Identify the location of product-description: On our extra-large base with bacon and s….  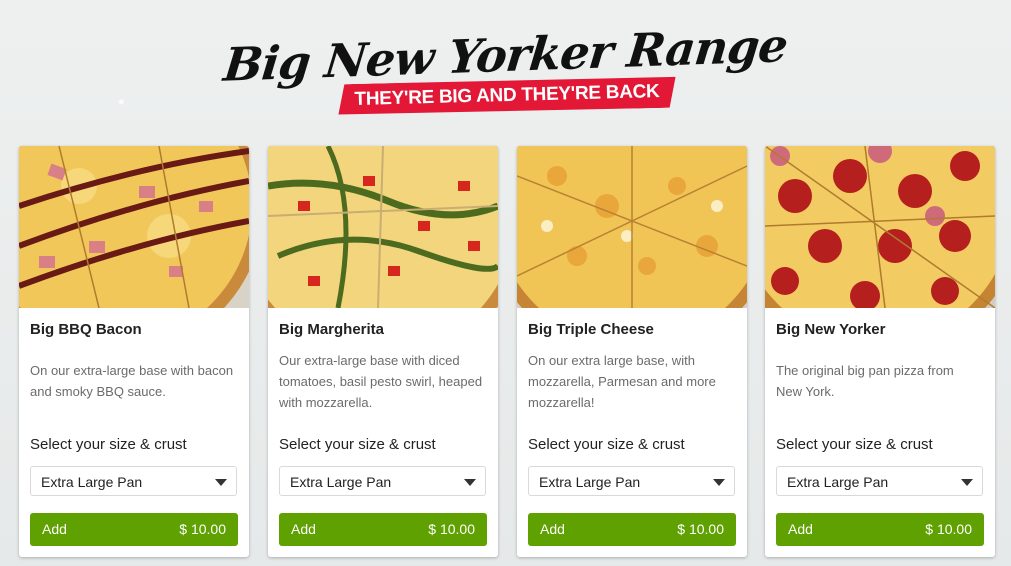
(132, 381).